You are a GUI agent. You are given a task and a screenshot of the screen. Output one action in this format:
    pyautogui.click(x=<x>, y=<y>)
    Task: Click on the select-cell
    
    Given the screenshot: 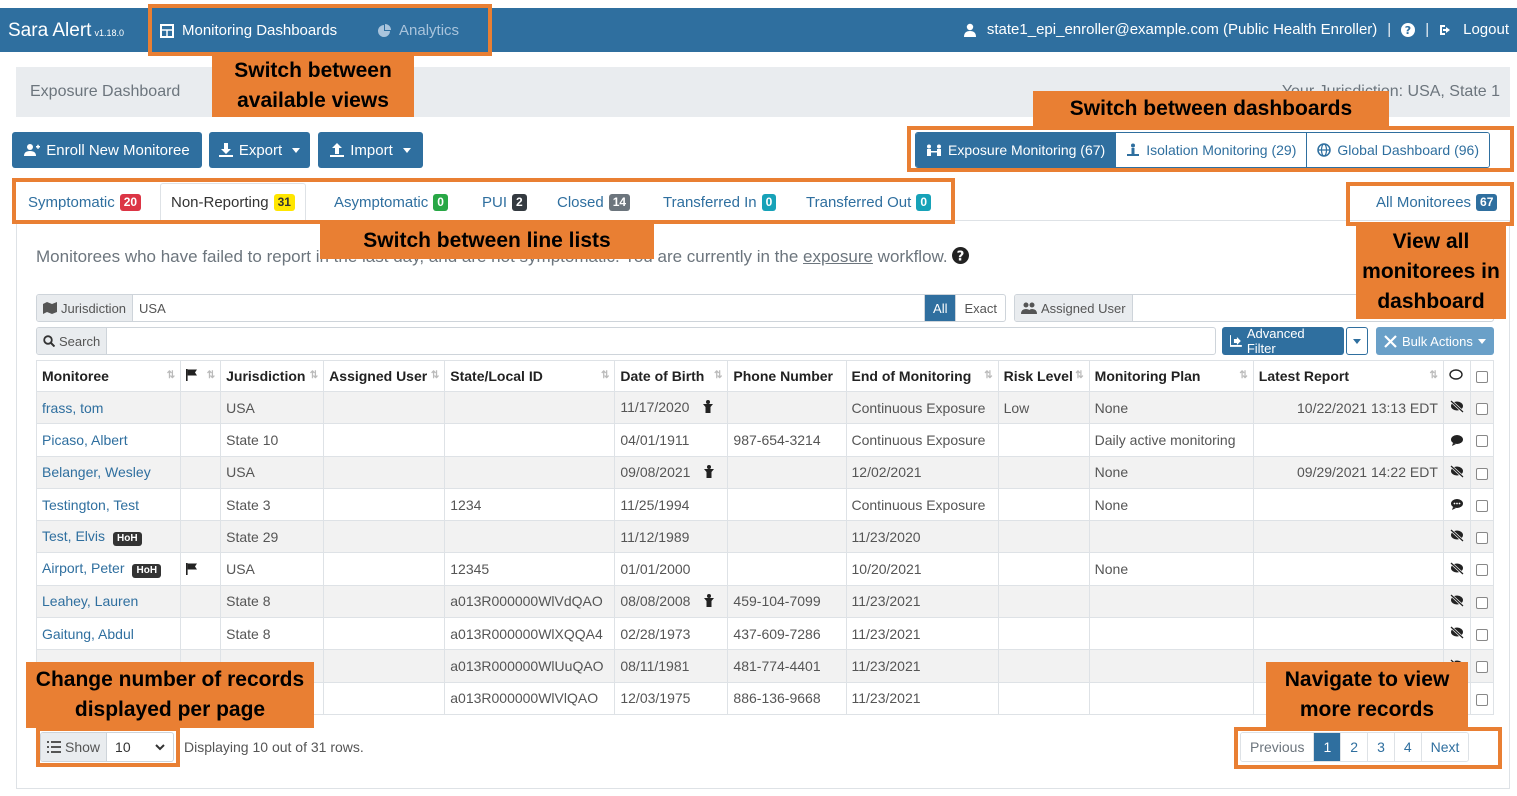 What is the action you would take?
    pyautogui.click(x=1482, y=472)
    